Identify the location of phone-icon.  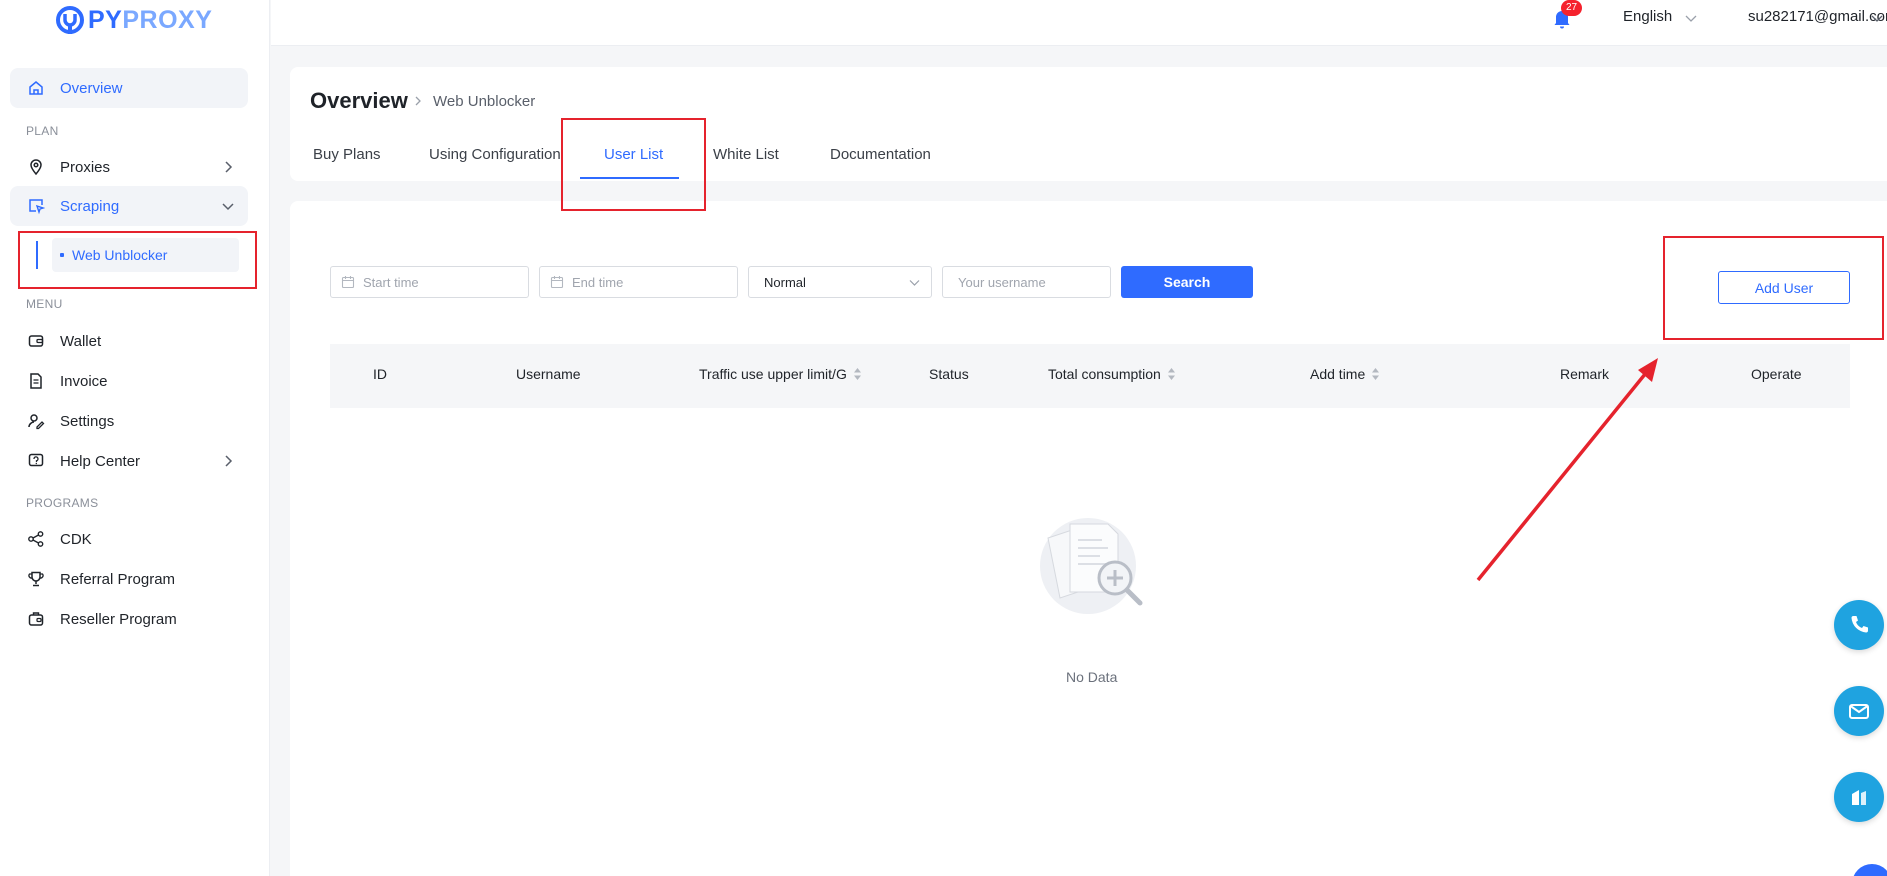
(1859, 624).